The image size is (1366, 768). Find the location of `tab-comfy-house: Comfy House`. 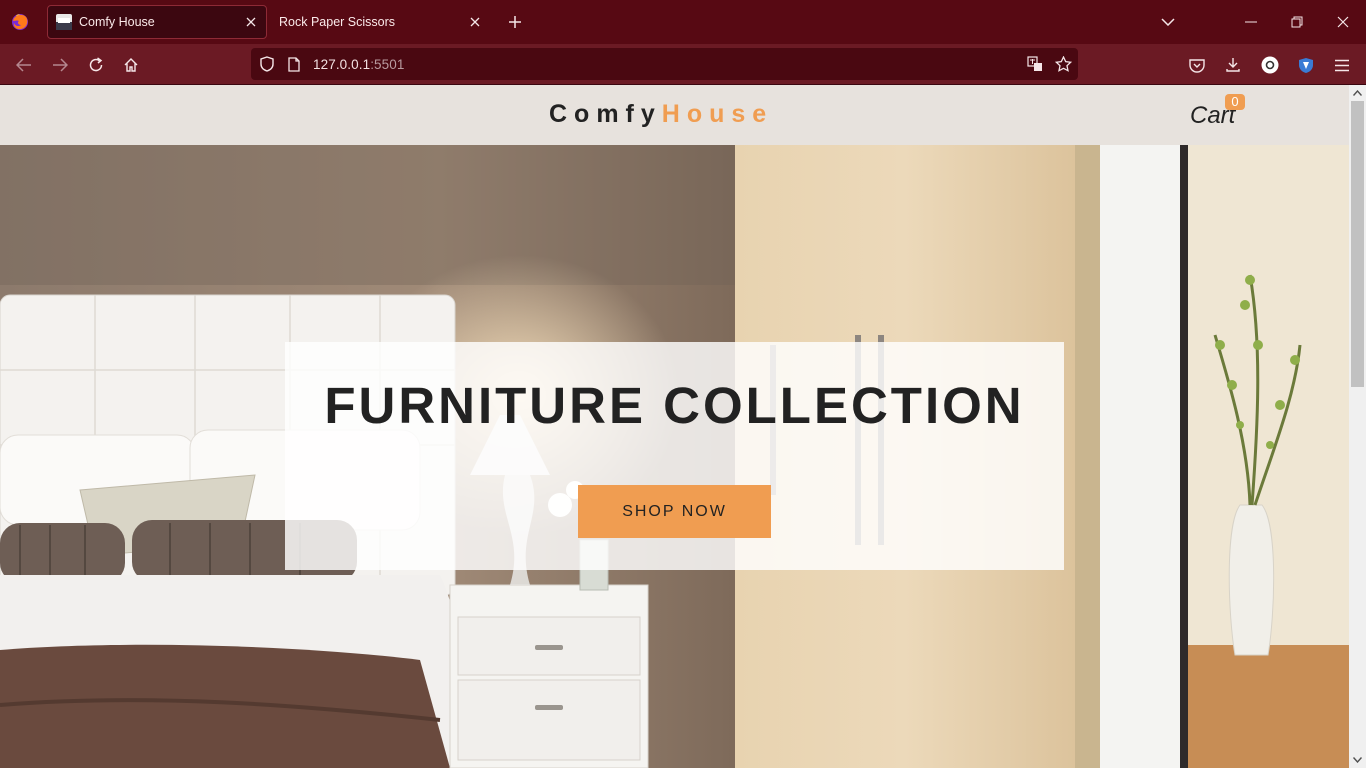

tab-comfy-house: Comfy House is located at coordinates (157, 22).